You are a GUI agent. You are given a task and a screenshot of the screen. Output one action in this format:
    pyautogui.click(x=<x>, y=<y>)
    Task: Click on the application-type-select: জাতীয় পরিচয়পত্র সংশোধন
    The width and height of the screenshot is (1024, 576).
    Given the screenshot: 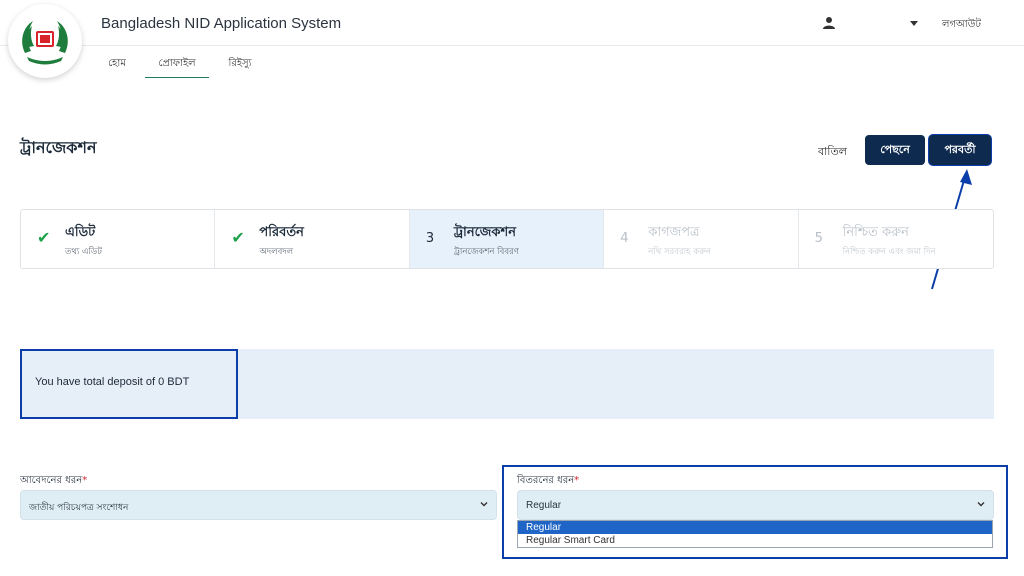 What is the action you would take?
    pyautogui.click(x=258, y=505)
    